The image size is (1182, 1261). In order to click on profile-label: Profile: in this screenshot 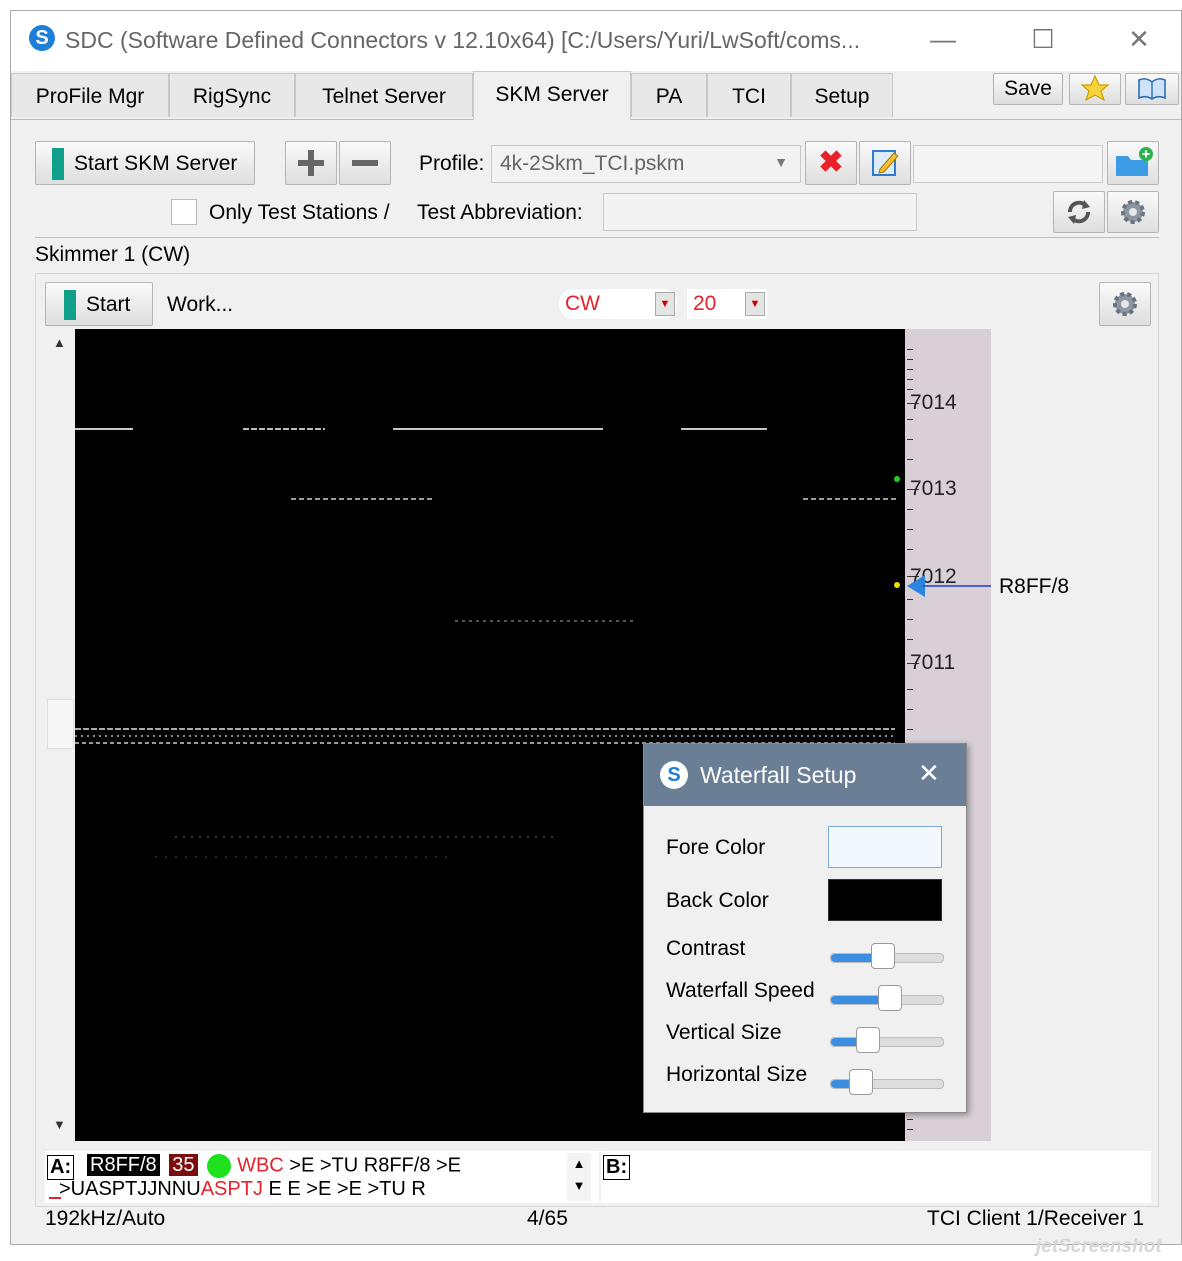, I will do `click(452, 163)`.